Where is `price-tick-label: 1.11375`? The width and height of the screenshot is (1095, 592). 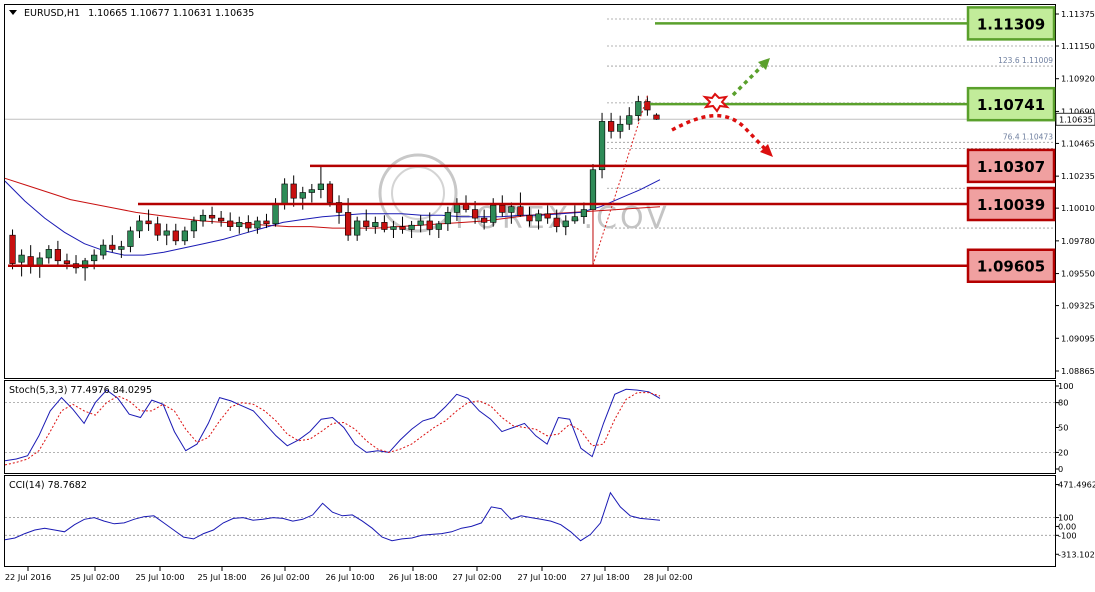 price-tick-label: 1.11375 is located at coordinates (1078, 14).